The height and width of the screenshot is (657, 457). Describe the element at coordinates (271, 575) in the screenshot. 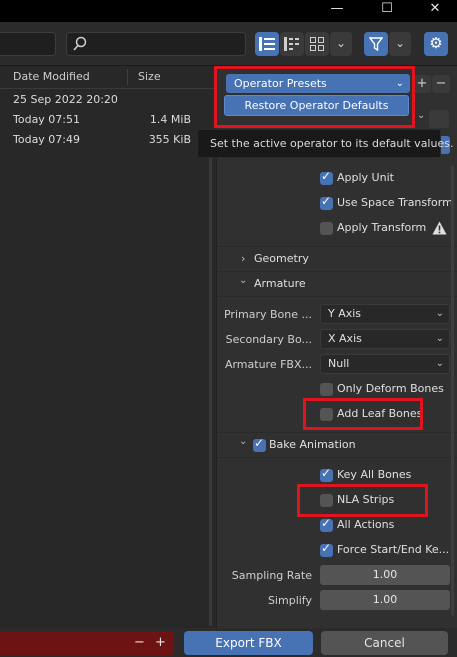

I see `sampling-rate-label: Sampling Rate` at that location.